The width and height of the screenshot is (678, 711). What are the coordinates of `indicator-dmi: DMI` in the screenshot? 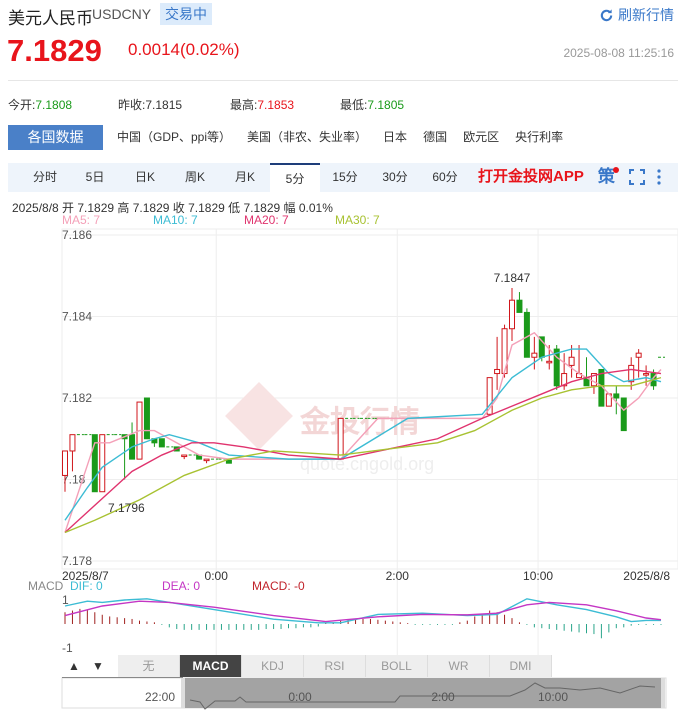 It's located at (521, 666).